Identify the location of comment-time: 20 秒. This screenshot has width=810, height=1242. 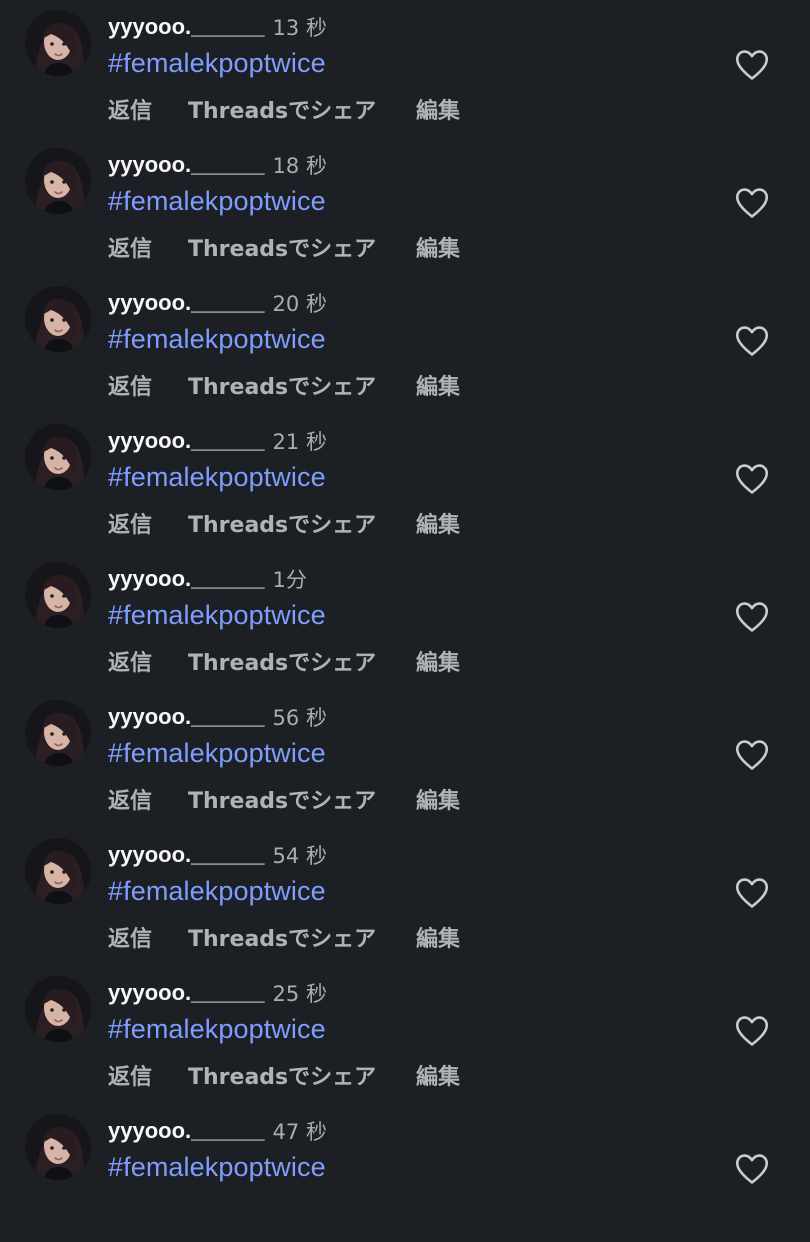
(299, 304).